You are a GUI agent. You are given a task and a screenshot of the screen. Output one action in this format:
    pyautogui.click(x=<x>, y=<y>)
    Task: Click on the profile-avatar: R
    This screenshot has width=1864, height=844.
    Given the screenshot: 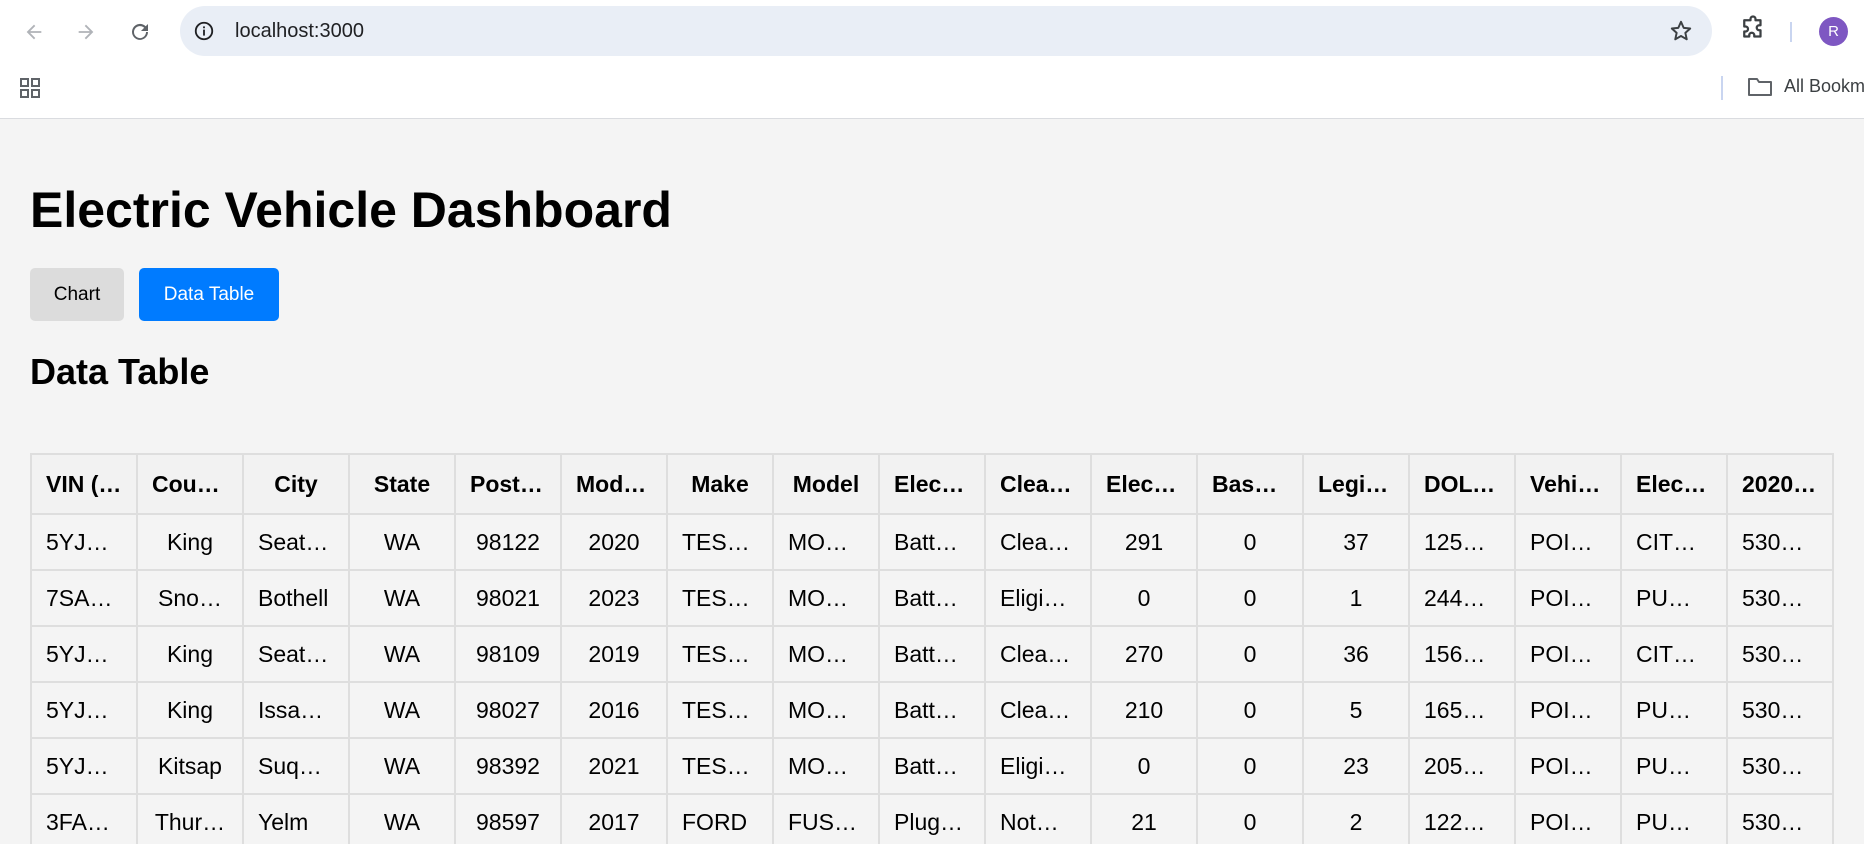 What is the action you would take?
    pyautogui.click(x=1833, y=31)
    